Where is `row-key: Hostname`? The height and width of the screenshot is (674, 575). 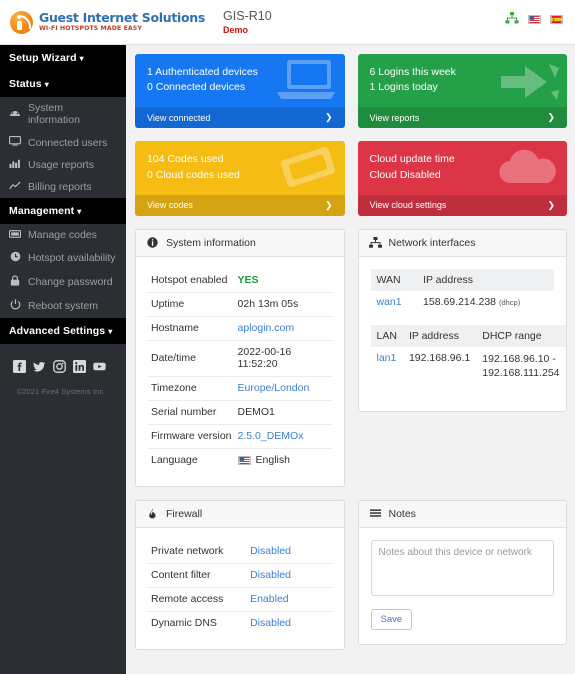
row-key: Hostname is located at coordinates (191, 328).